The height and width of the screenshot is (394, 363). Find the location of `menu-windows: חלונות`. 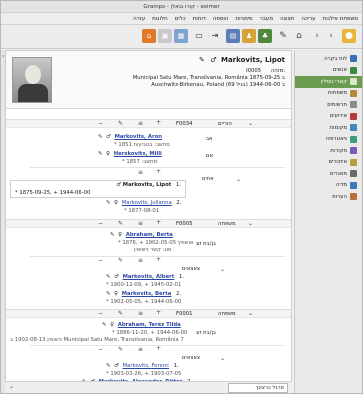

menu-windows: חלונות is located at coordinates (160, 19).